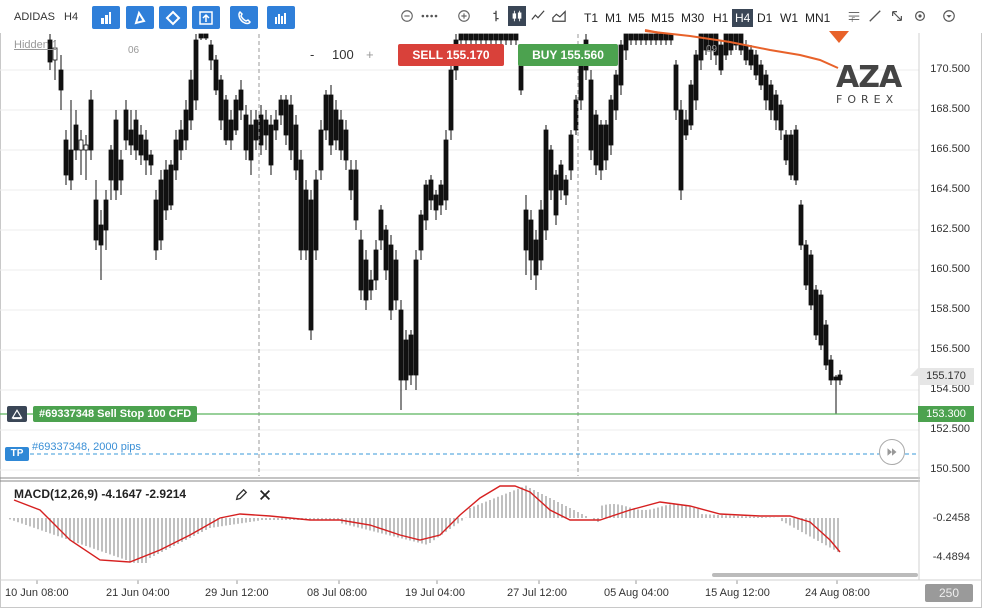 The height and width of the screenshot is (608, 982). I want to click on triangle-up-icon, so click(17, 414).